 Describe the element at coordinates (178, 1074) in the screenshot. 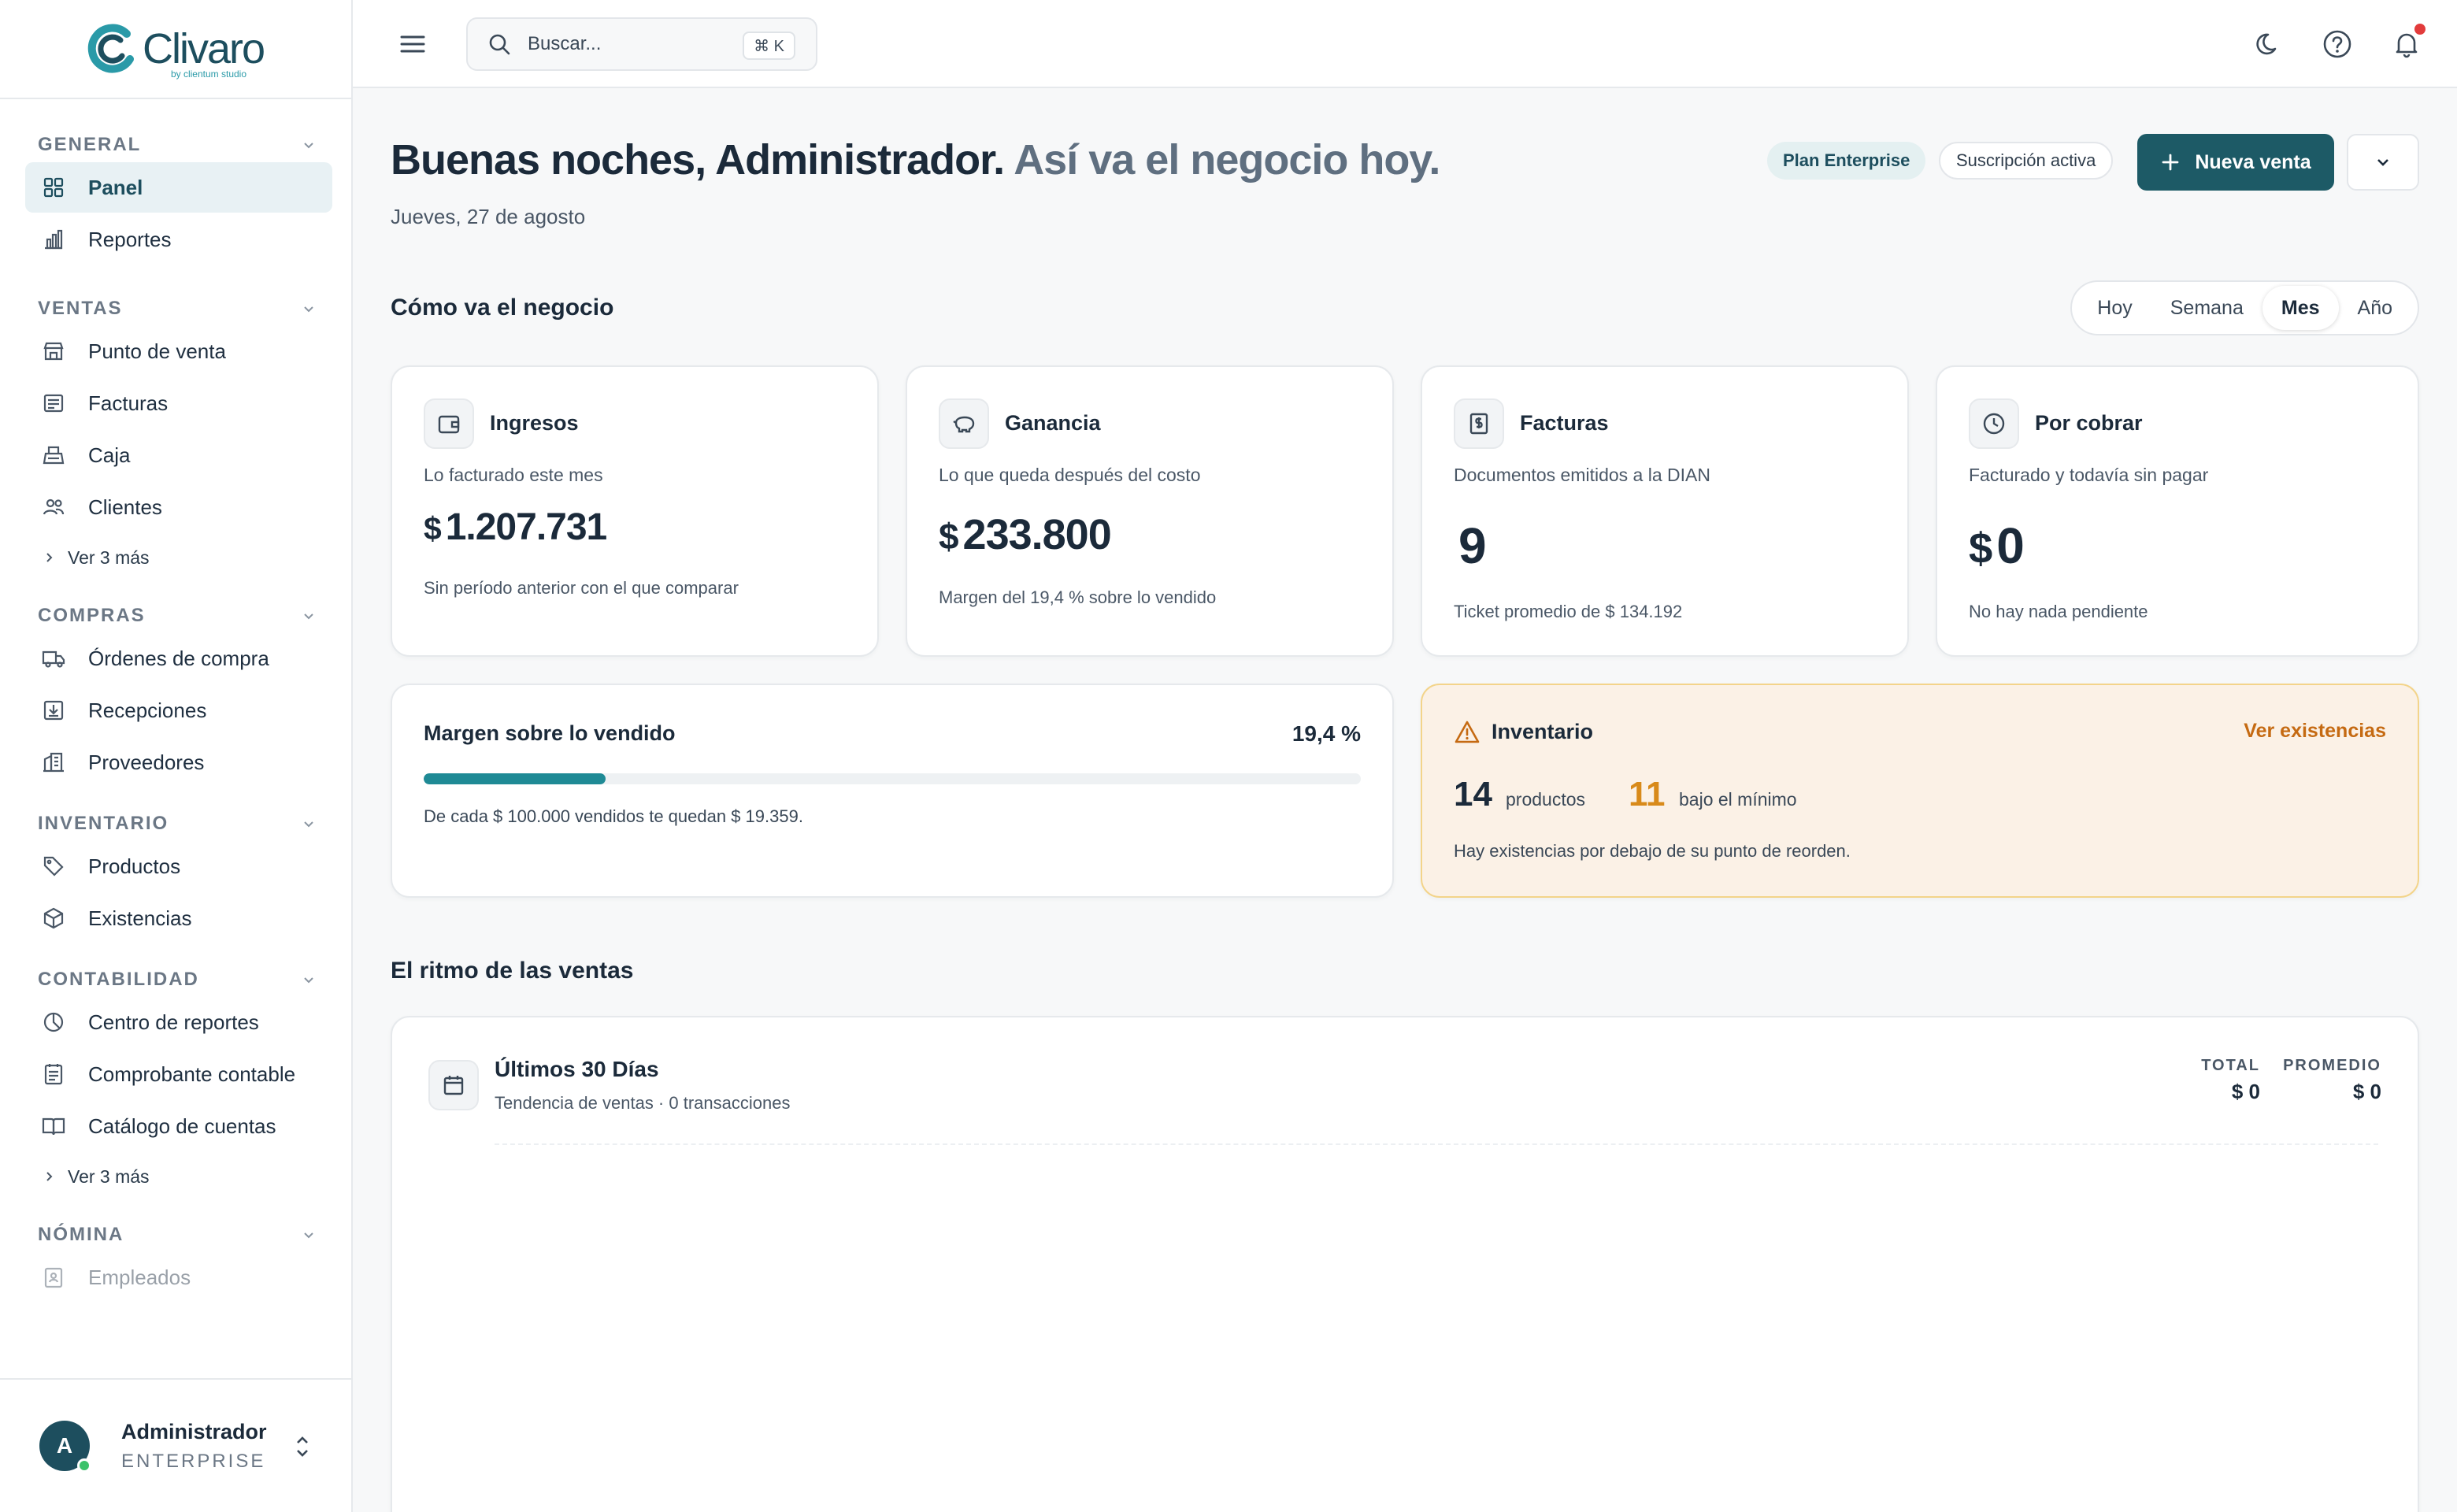

I see `sidebar-item-comprobante-contable: Comprobante contable` at that location.